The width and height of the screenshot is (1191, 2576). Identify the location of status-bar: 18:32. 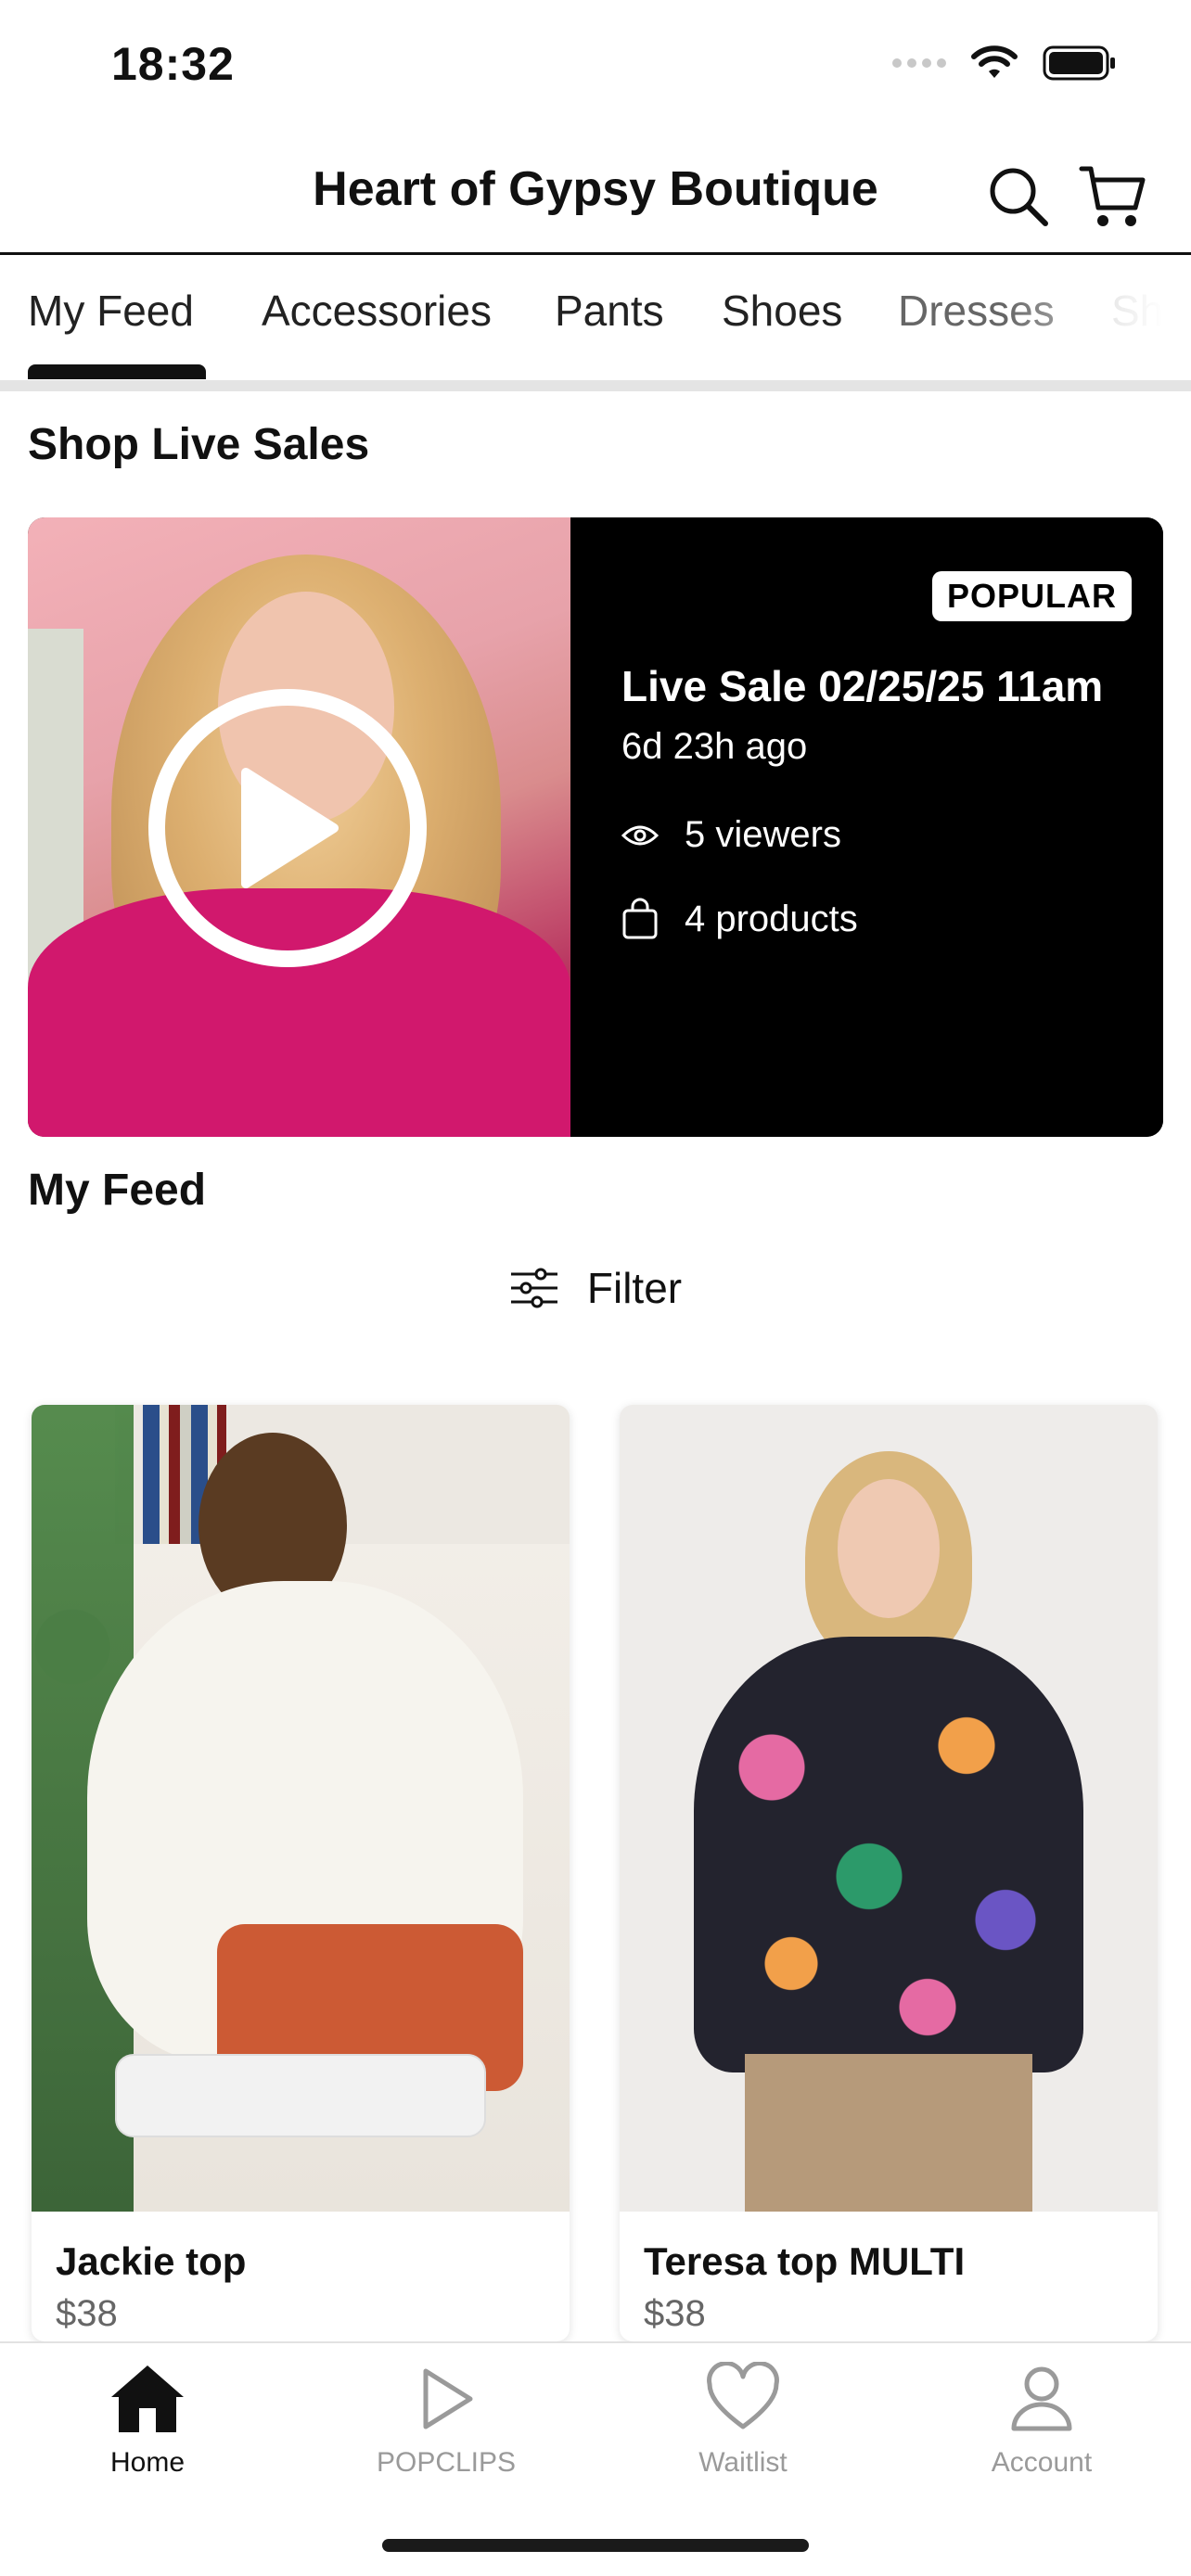
(595, 65).